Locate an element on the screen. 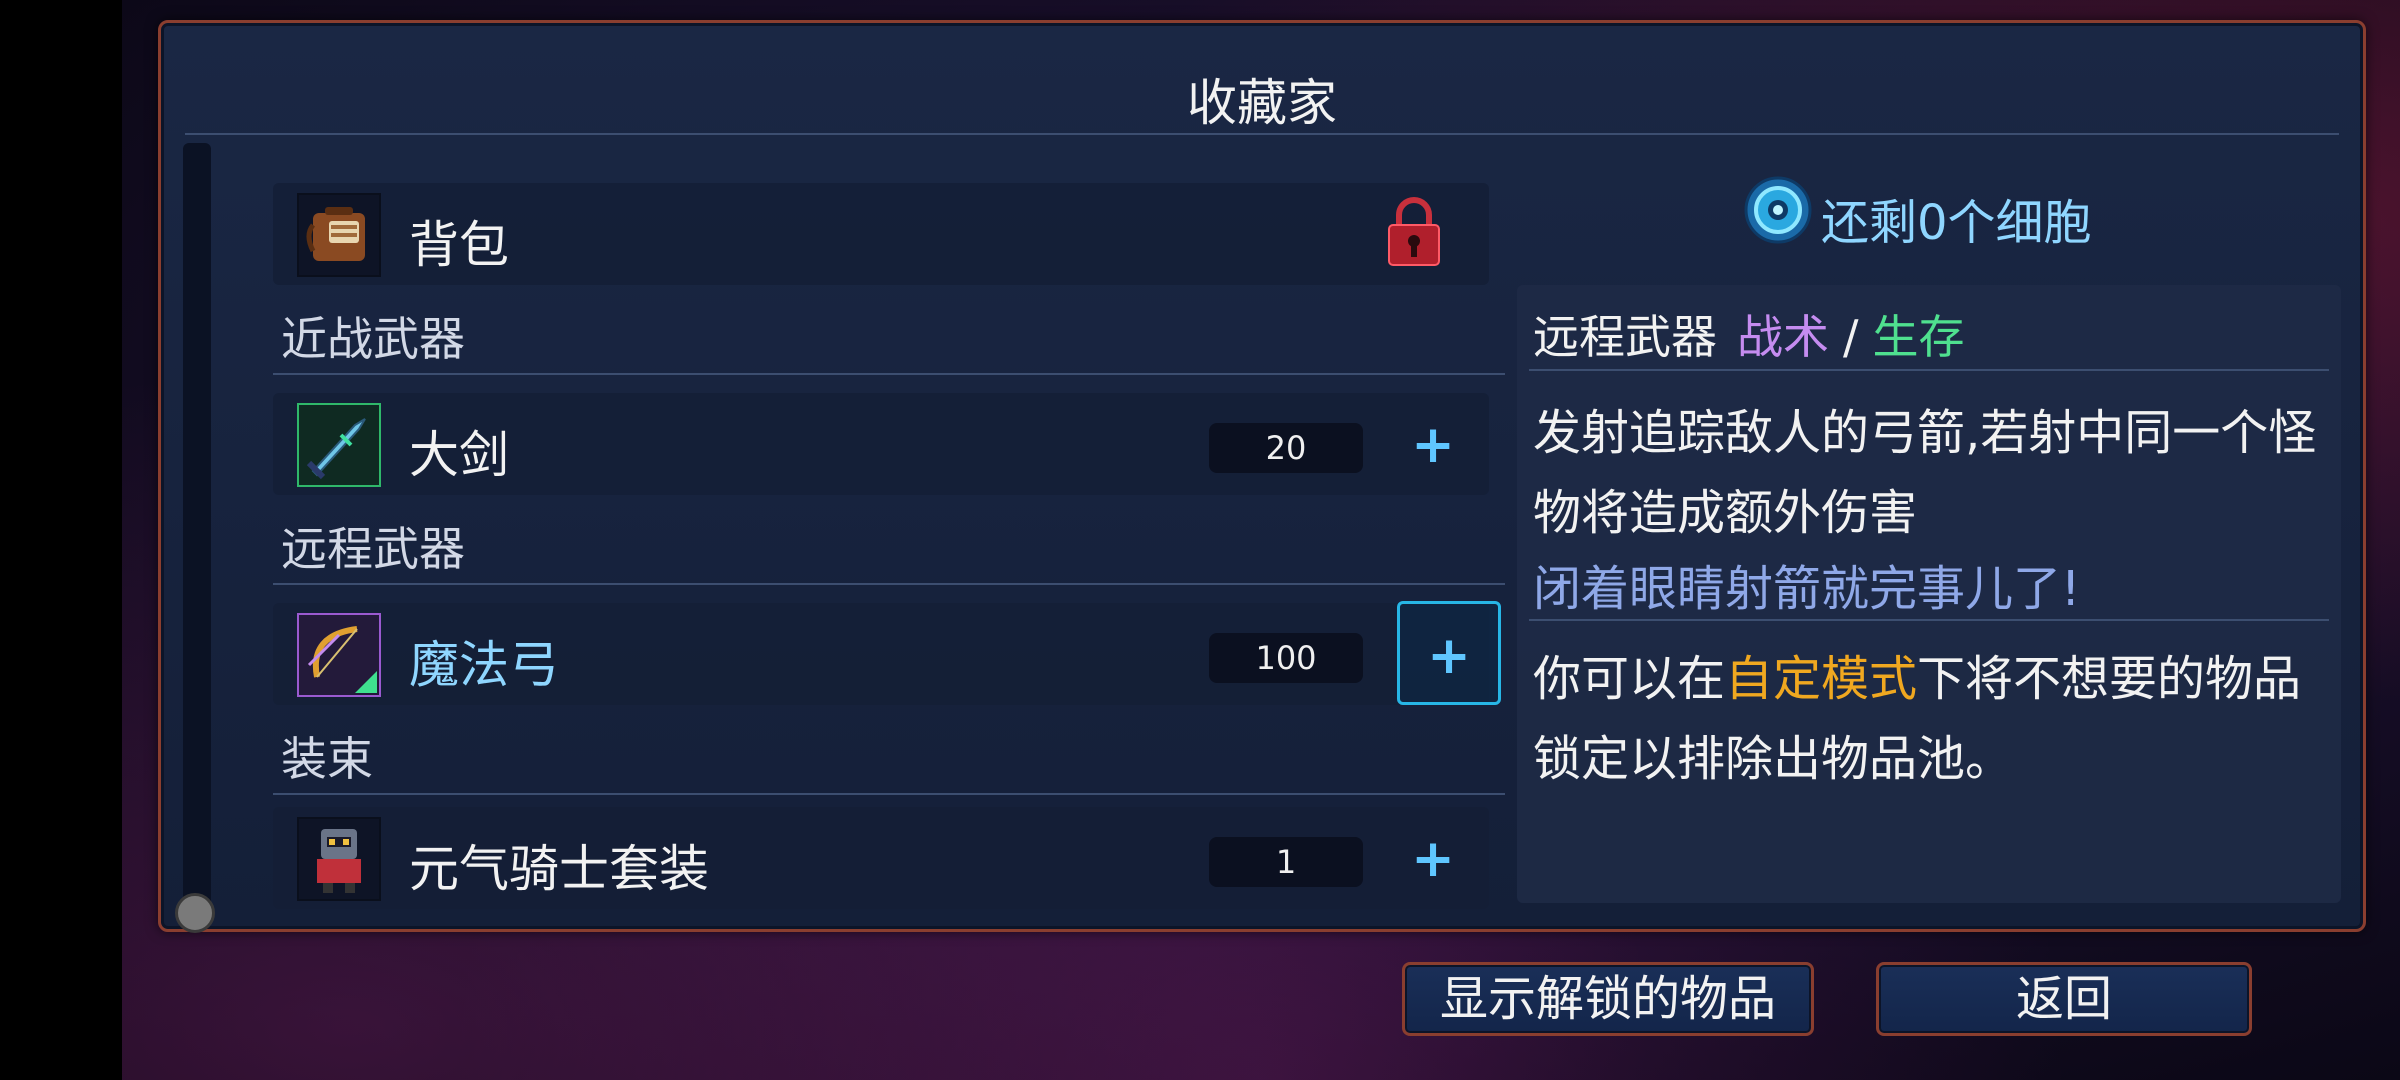 The image size is (2400, 1080). section-heading-outfit: 装束 is located at coordinates (327, 759).